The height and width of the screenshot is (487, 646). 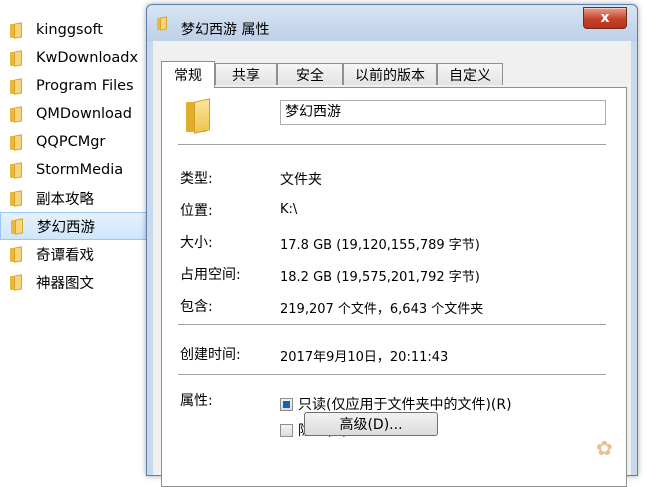 What do you see at coordinates (246, 74) in the screenshot?
I see `tab-sharing: 共享` at bounding box center [246, 74].